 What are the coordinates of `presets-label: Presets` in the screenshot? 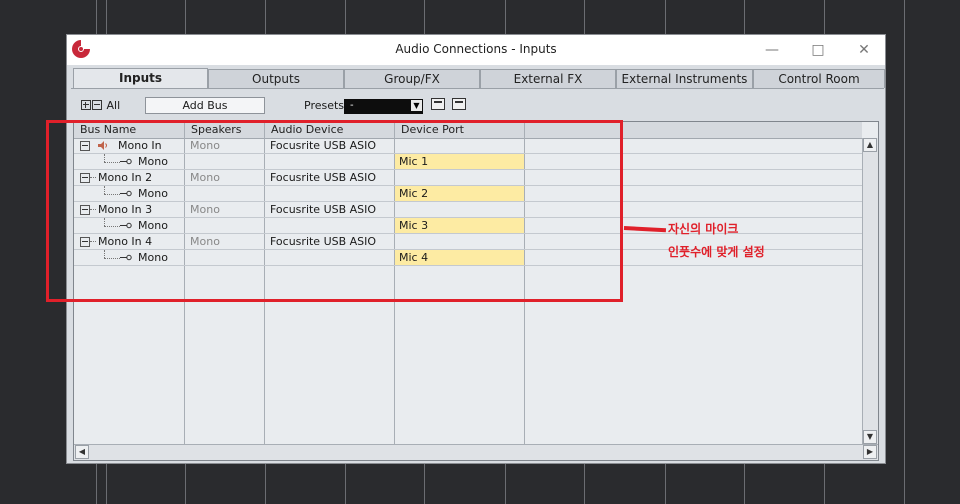 It's located at (324, 105).